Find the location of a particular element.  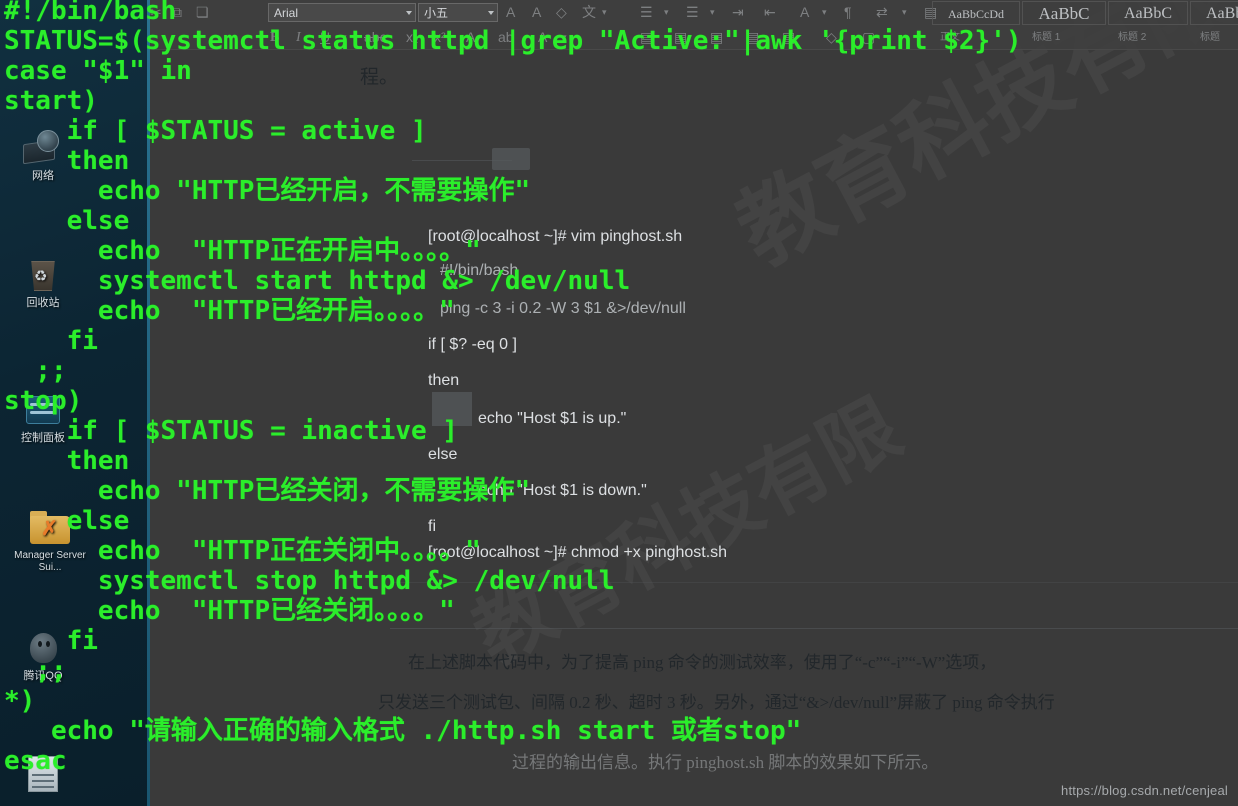

desktop-icon-qq-label: 腾讯QQ is located at coordinates (43, 676).